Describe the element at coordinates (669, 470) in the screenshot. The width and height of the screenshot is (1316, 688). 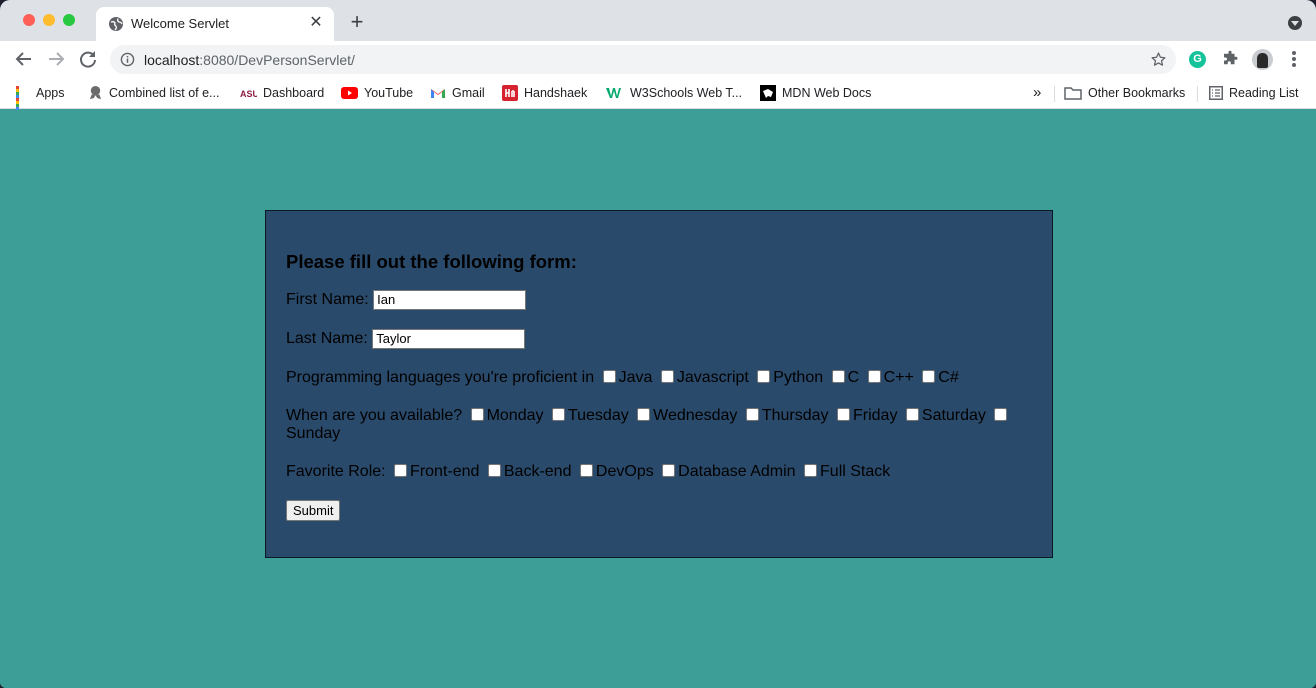
I see `checkbox-database-admin` at that location.